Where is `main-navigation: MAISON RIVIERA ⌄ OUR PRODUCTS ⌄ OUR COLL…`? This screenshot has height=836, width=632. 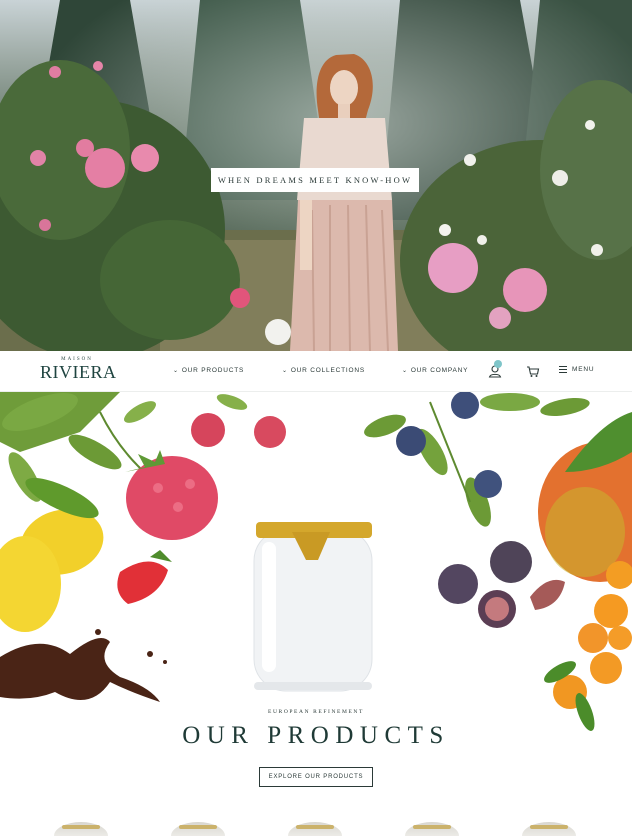 main-navigation: MAISON RIVIERA ⌄ OUR PRODUCTS ⌄ OUR COLL… is located at coordinates (316, 371).